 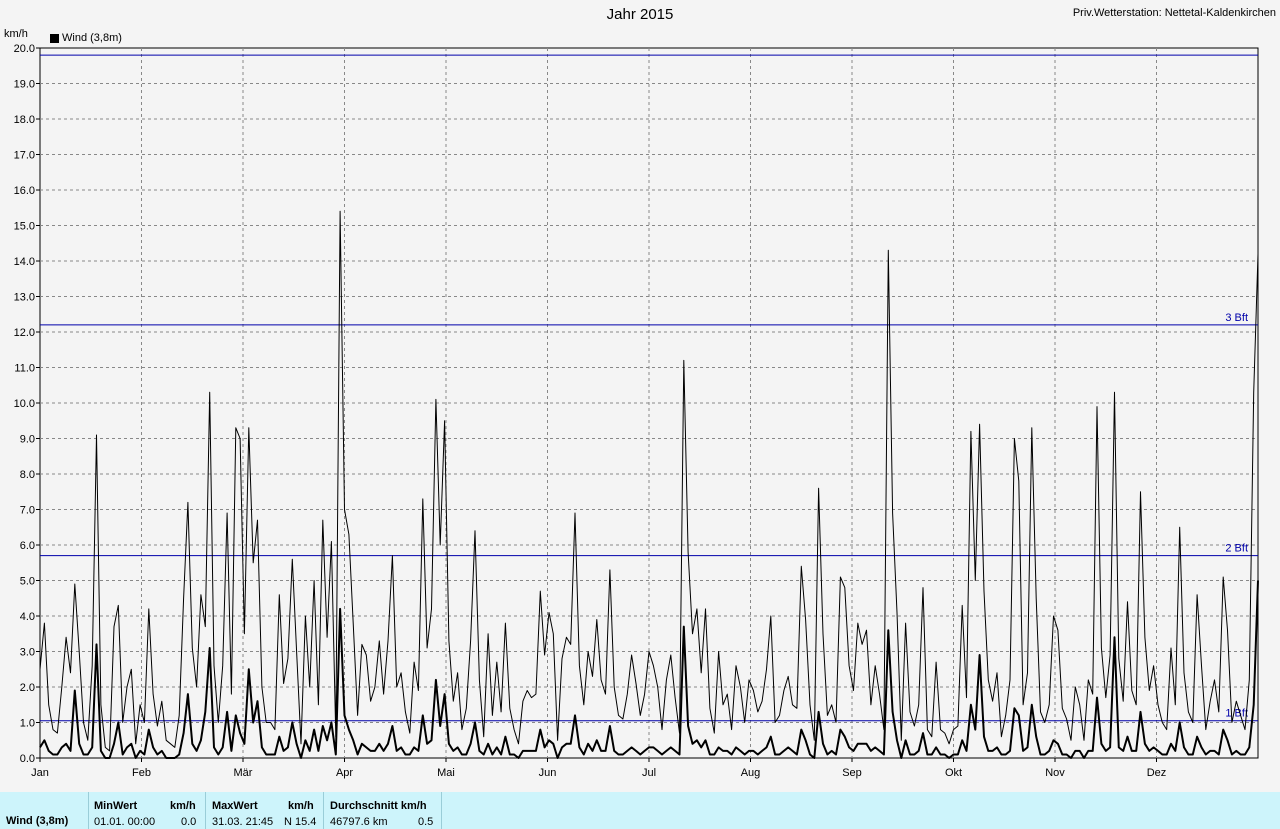 What do you see at coordinates (24, 404) in the screenshot?
I see `y-tick-label: 10.0` at bounding box center [24, 404].